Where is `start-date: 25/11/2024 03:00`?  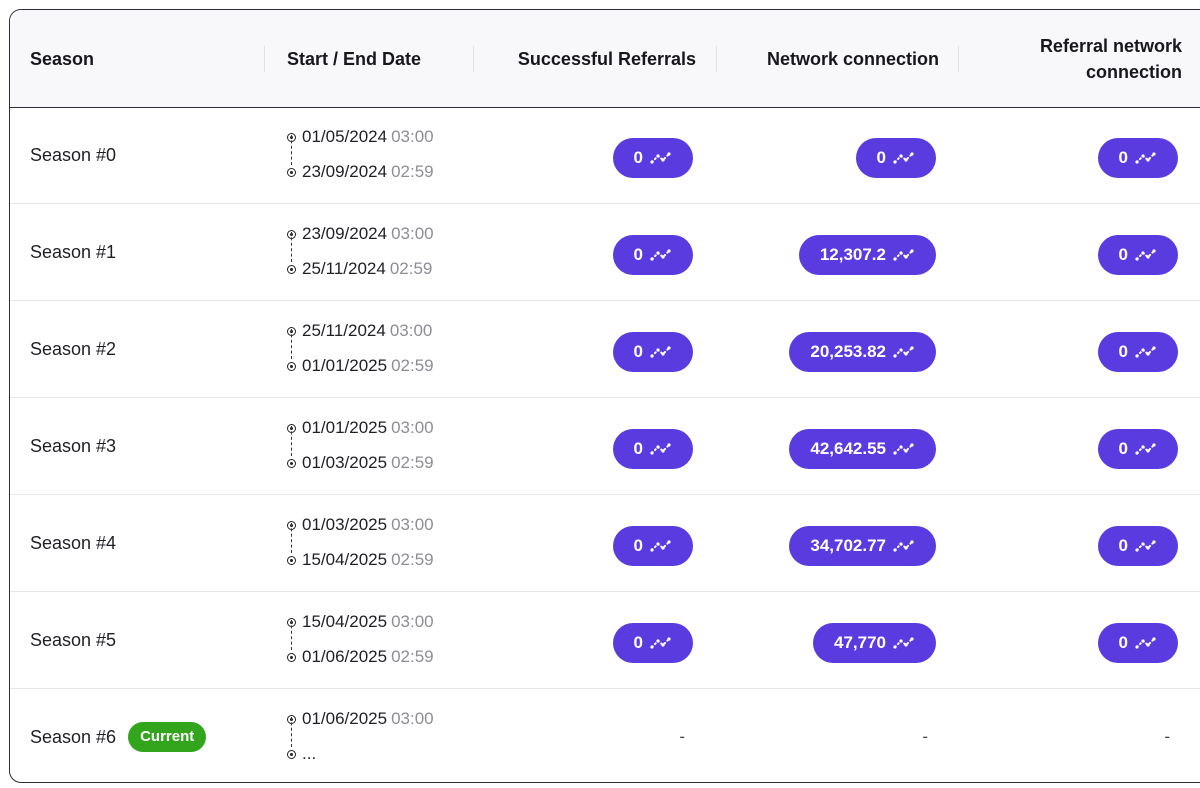
start-date: 25/11/2024 03:00 is located at coordinates (359, 331).